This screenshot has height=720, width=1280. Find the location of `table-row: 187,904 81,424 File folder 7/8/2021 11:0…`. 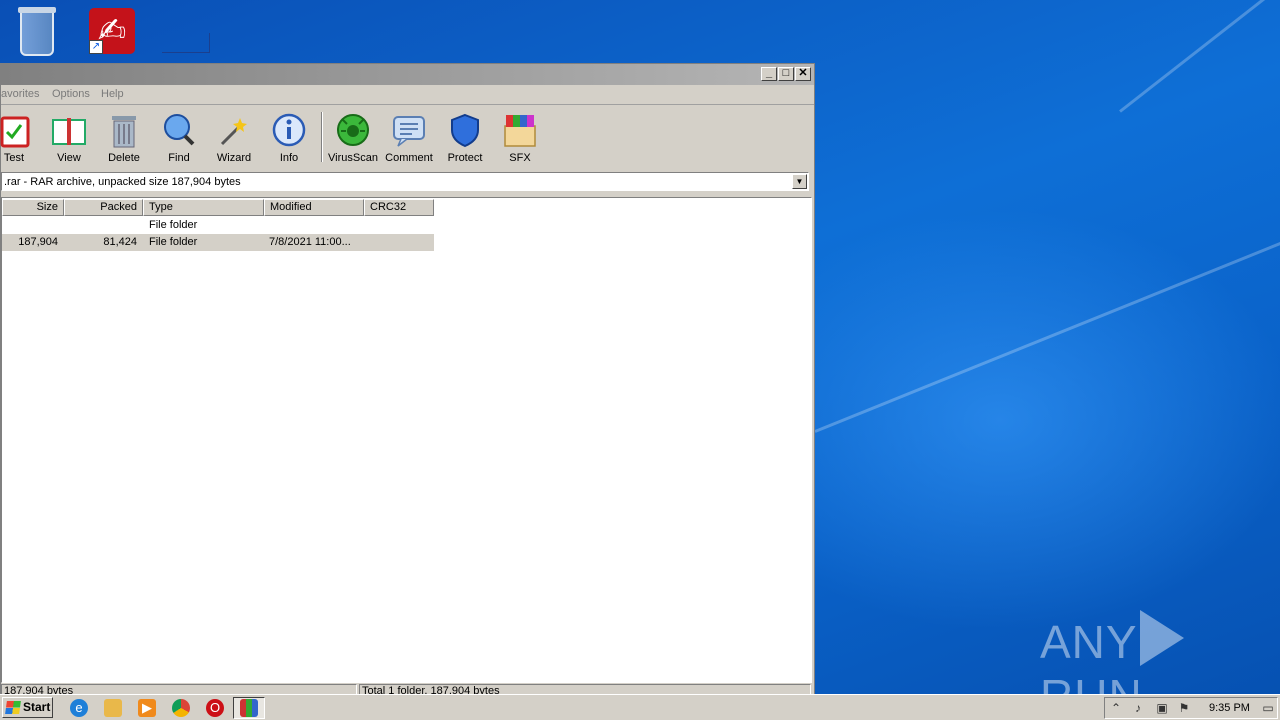

table-row: 187,904 81,424 File folder 7/8/2021 11:0… is located at coordinates (218, 242).